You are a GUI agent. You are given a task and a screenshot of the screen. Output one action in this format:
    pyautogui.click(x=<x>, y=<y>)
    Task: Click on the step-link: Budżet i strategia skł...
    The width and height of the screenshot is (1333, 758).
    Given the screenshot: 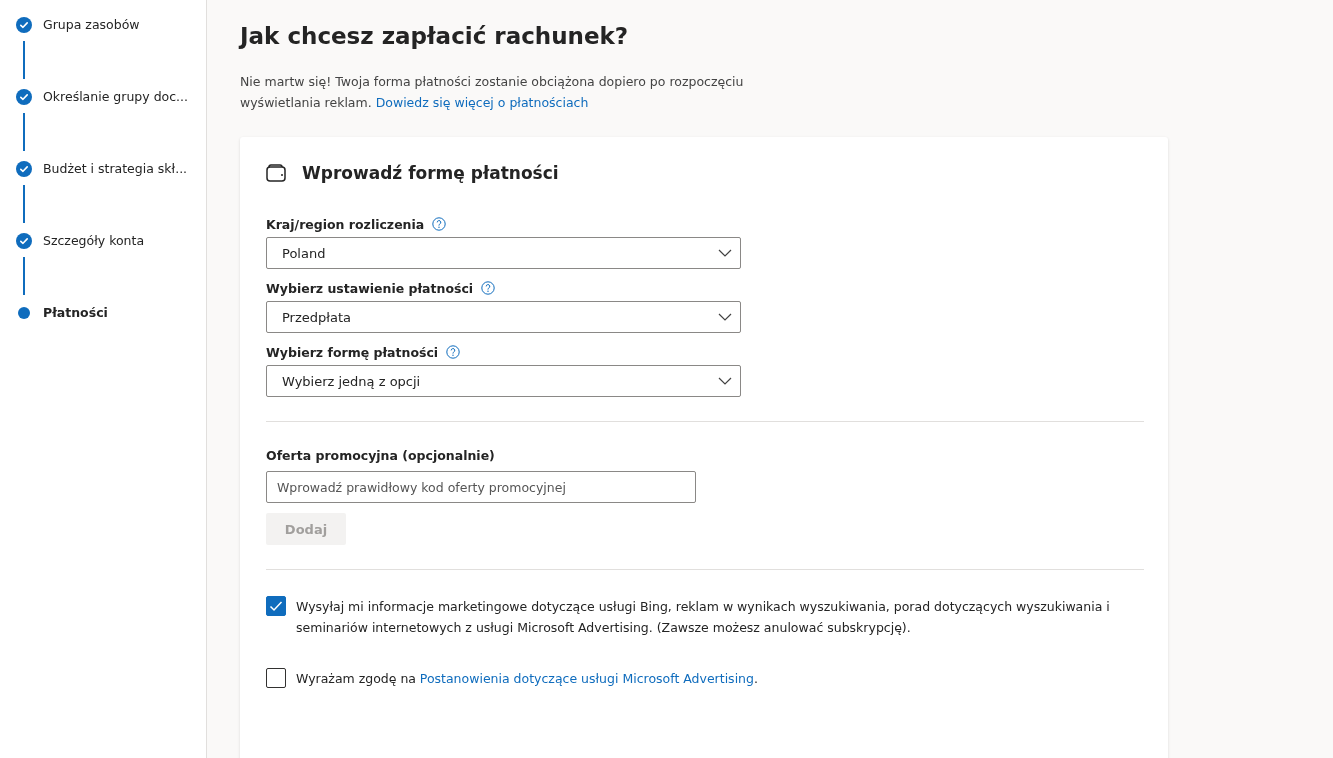 What is the action you would take?
    pyautogui.click(x=115, y=169)
    